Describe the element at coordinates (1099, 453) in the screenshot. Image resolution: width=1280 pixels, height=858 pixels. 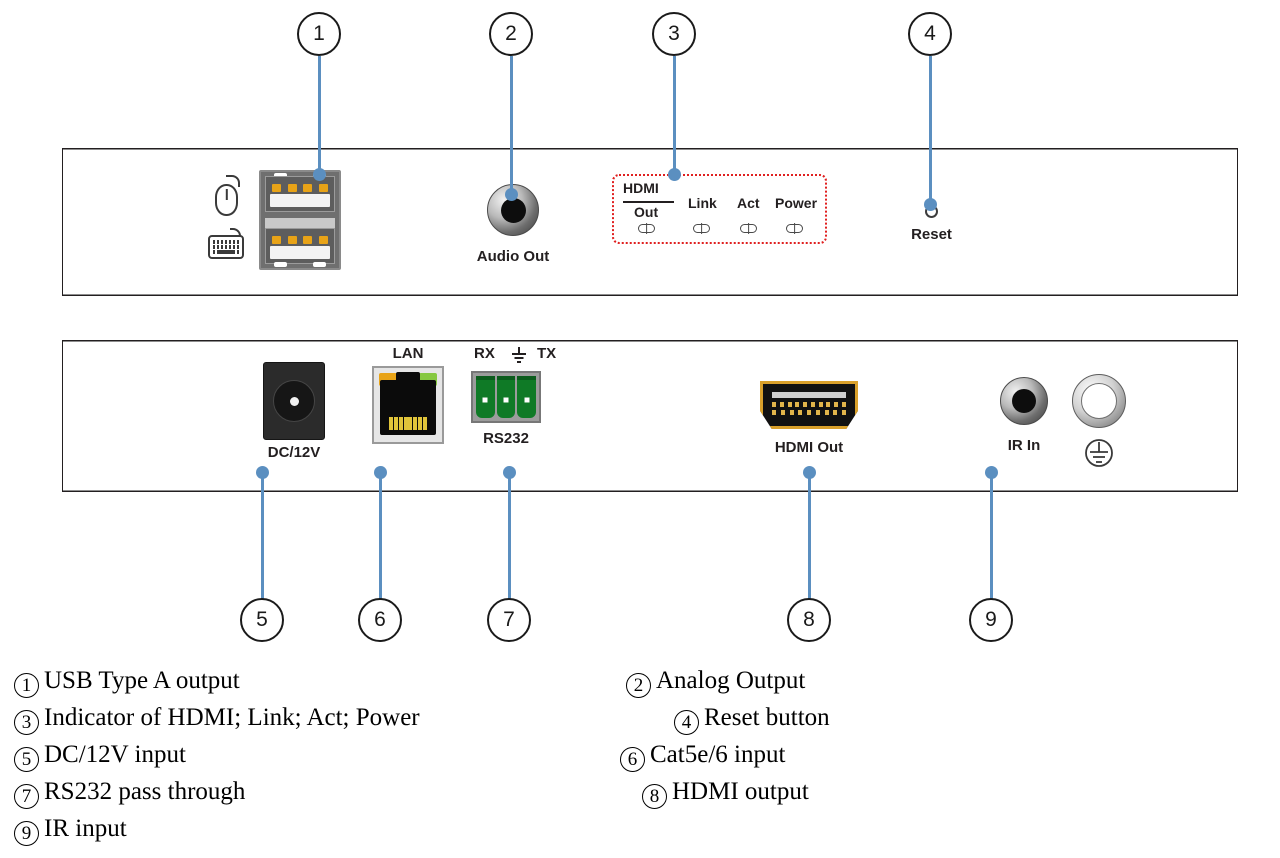
I see `earth-ground-icon` at that location.